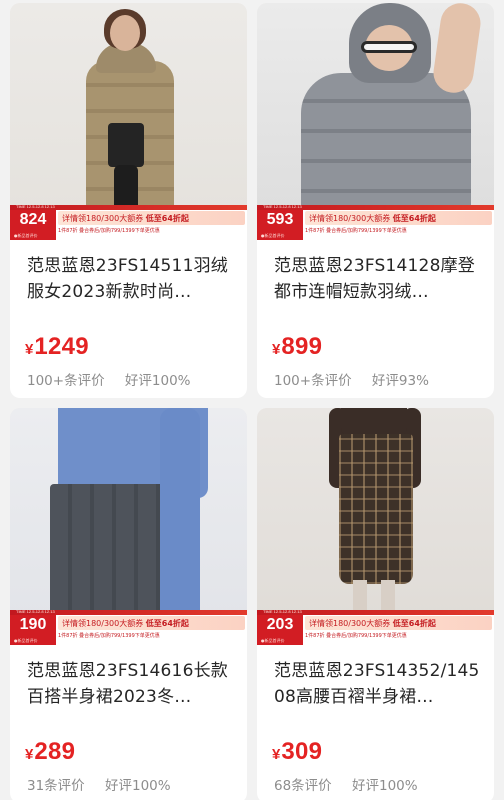 The width and height of the screenshot is (504, 800). What do you see at coordinates (99, 784) in the screenshot?
I see `review-info: 31条评价 好评100%` at bounding box center [99, 784].